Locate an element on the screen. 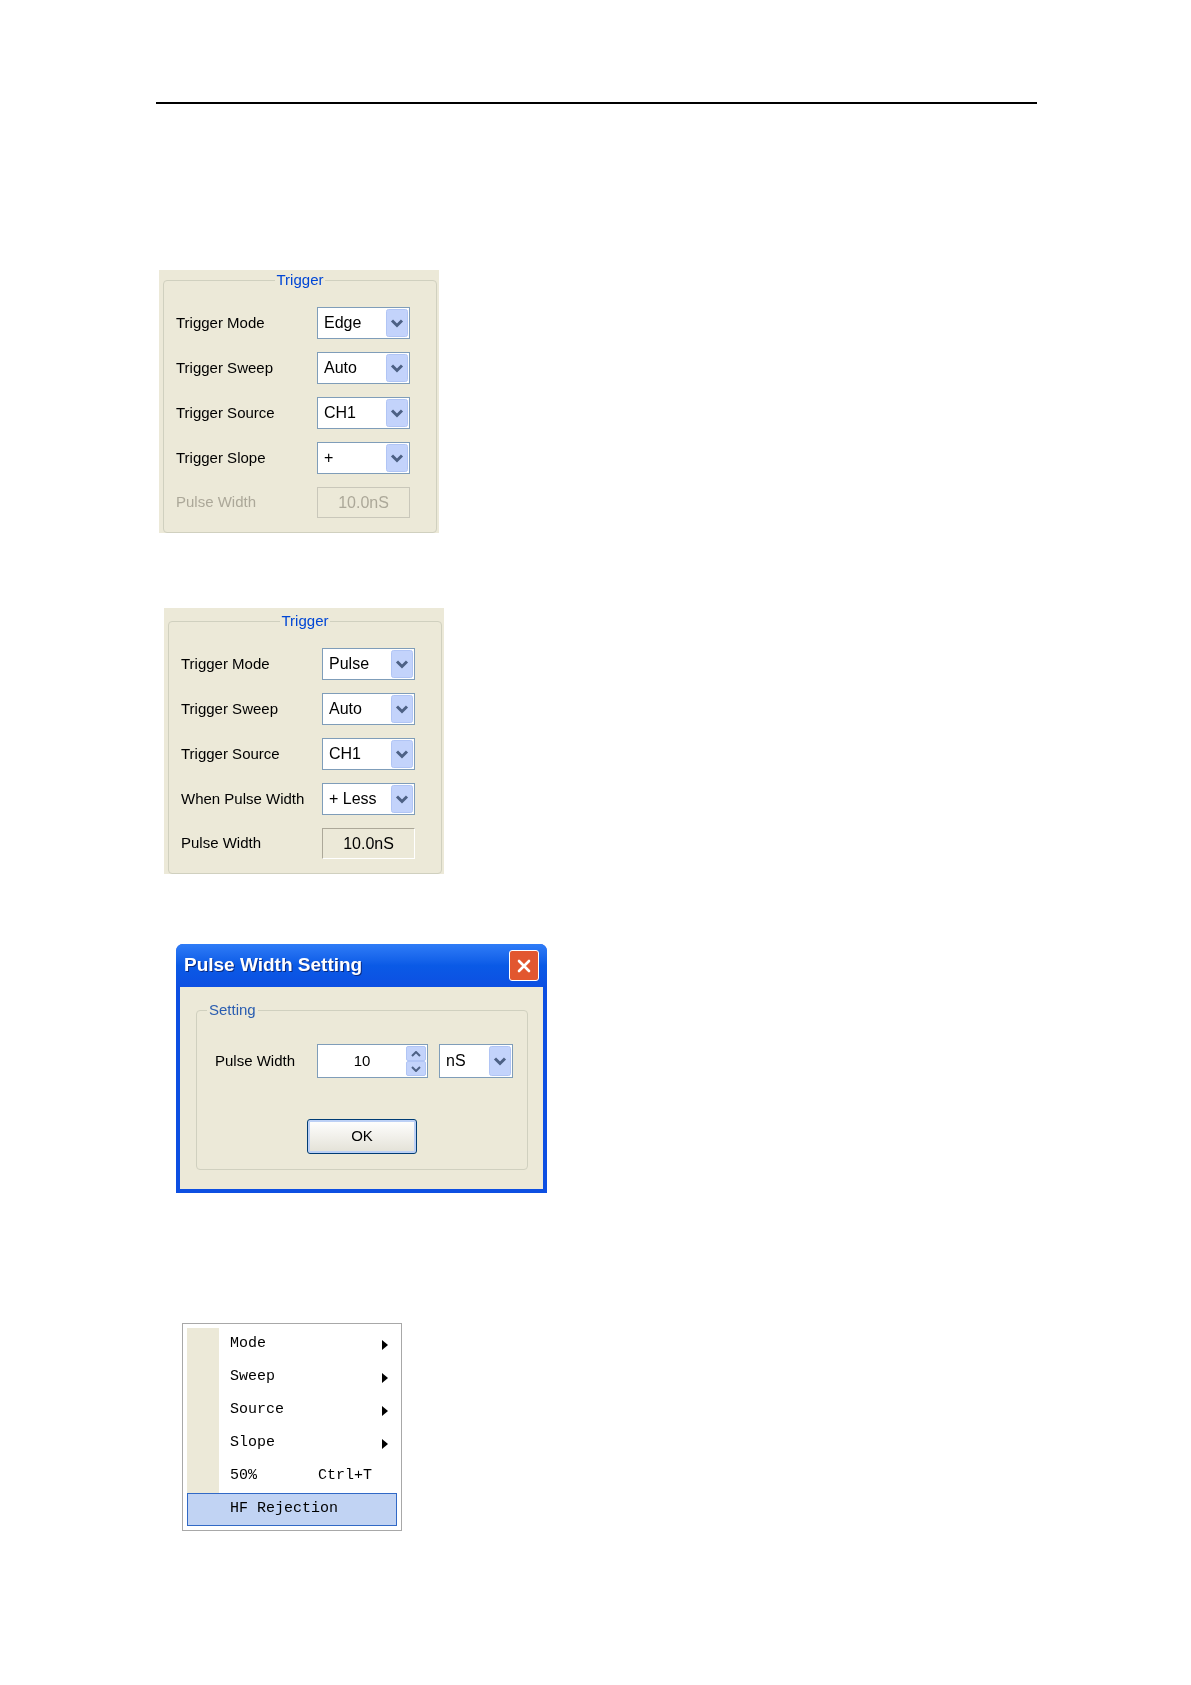 Image resolution: width=1191 pixels, height=1685 pixels. shortcut-text: Ctrl+T is located at coordinates (345, 1476).